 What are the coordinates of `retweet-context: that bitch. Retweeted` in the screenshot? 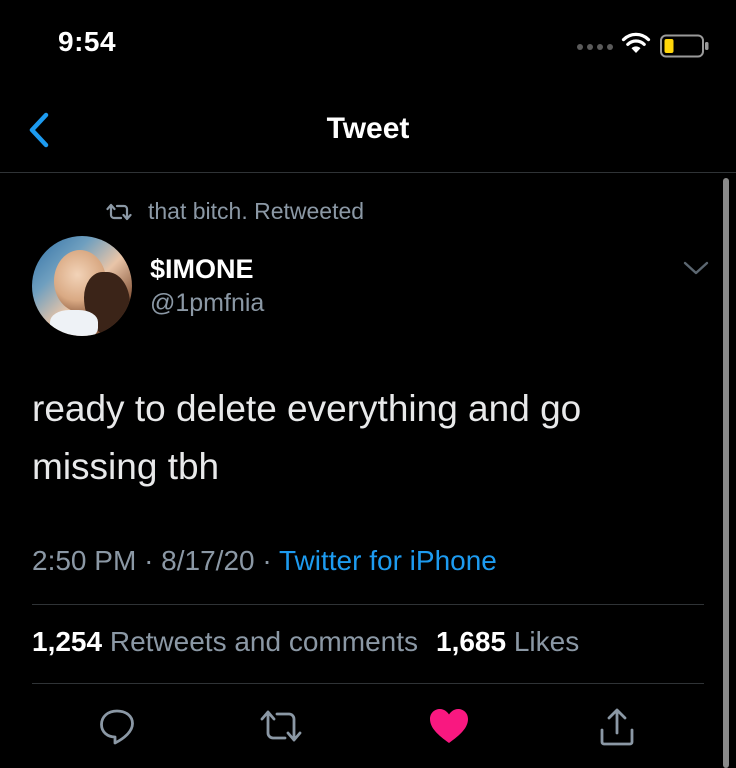 It's located at (235, 211).